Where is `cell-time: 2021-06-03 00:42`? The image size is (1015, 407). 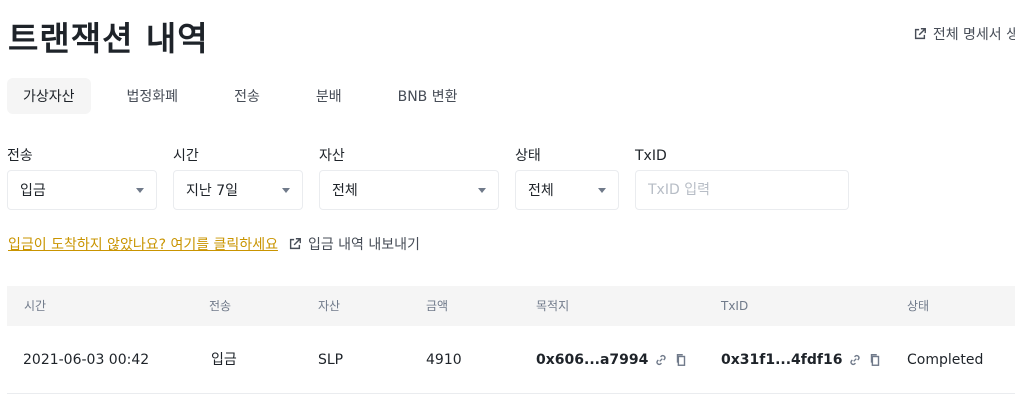
cell-time: 2021-06-03 00:42 is located at coordinates (86, 360).